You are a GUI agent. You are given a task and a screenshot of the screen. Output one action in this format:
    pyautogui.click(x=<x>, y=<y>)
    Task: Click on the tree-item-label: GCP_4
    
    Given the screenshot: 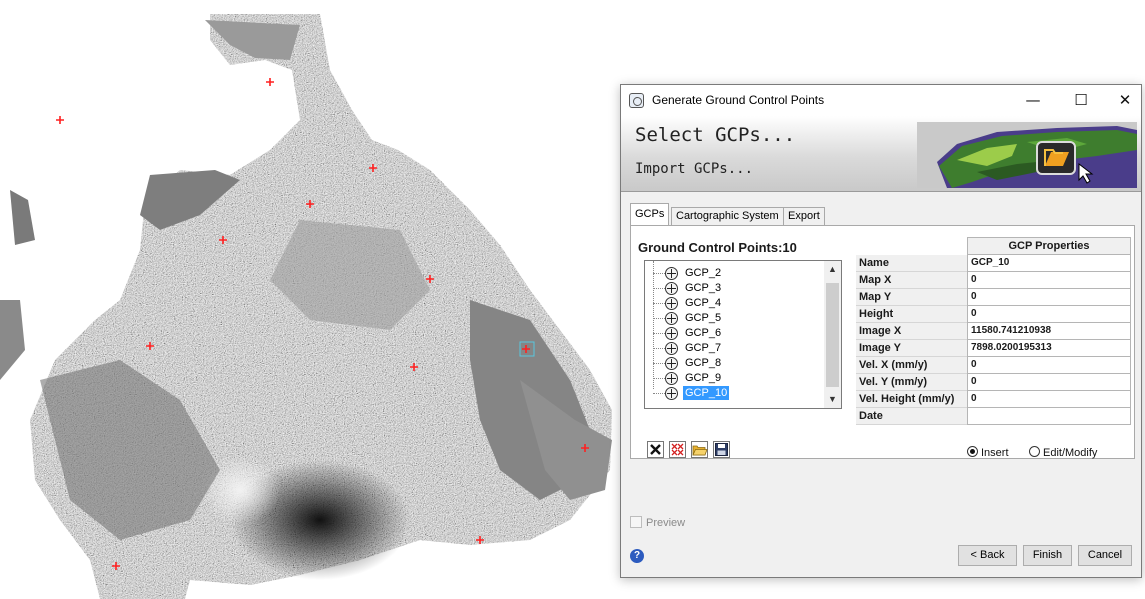 What is the action you would take?
    pyautogui.click(x=703, y=303)
    